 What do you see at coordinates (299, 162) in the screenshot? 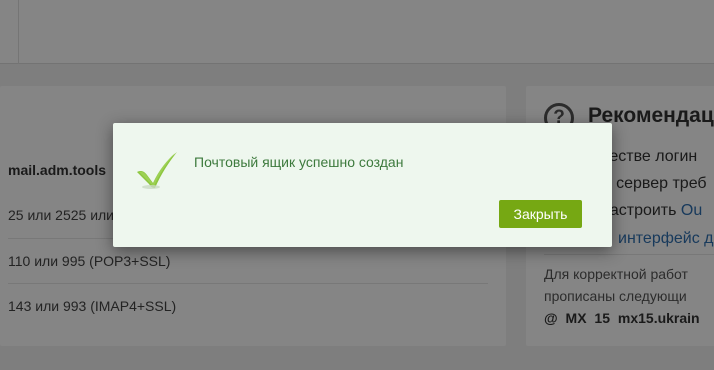
I see `success-message: Почтовый ящик успешно создан` at bounding box center [299, 162].